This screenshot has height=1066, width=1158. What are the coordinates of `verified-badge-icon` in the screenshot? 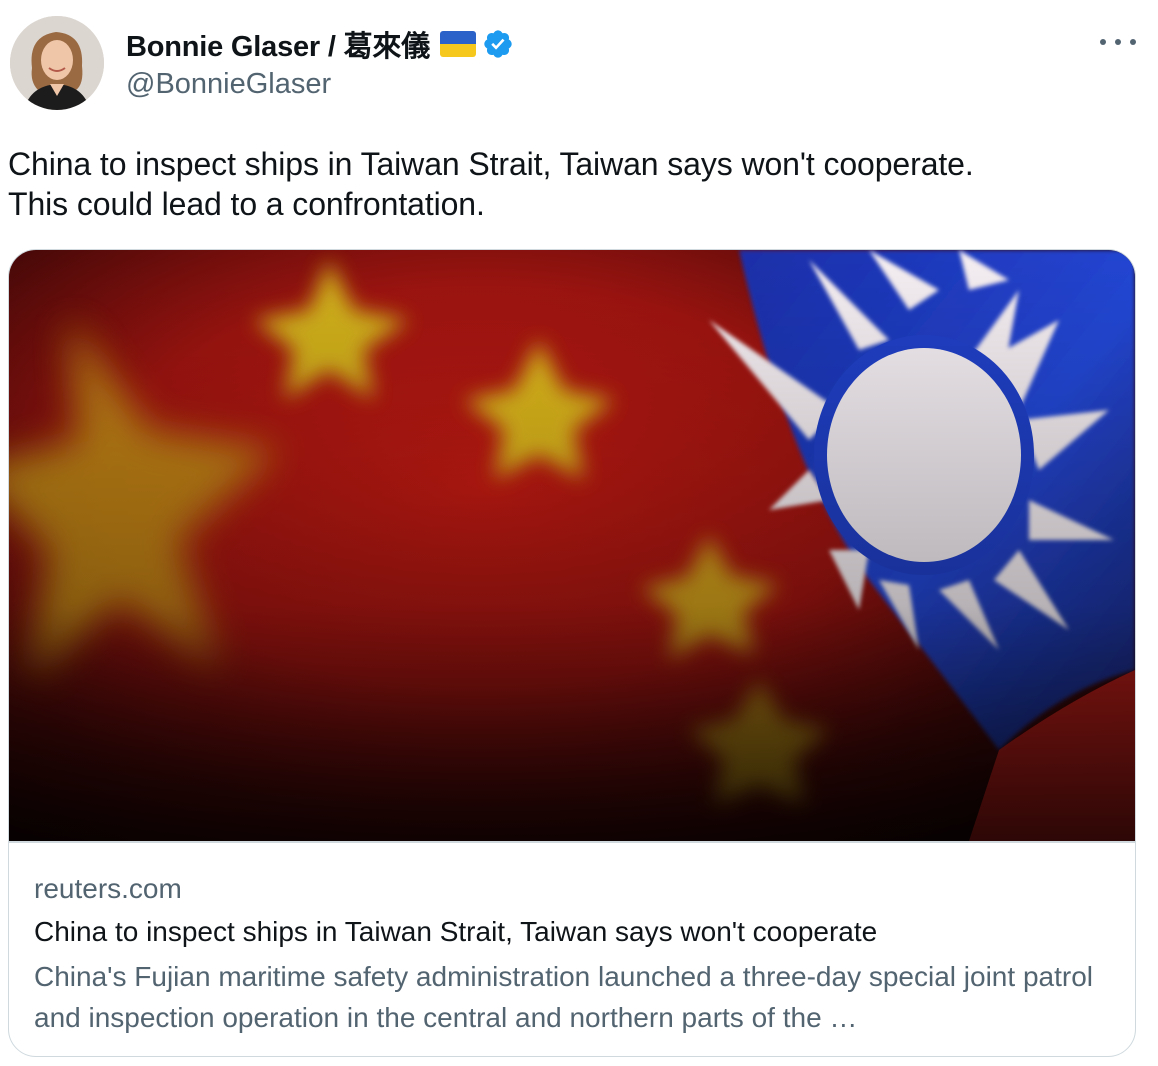 It's located at (498, 44).